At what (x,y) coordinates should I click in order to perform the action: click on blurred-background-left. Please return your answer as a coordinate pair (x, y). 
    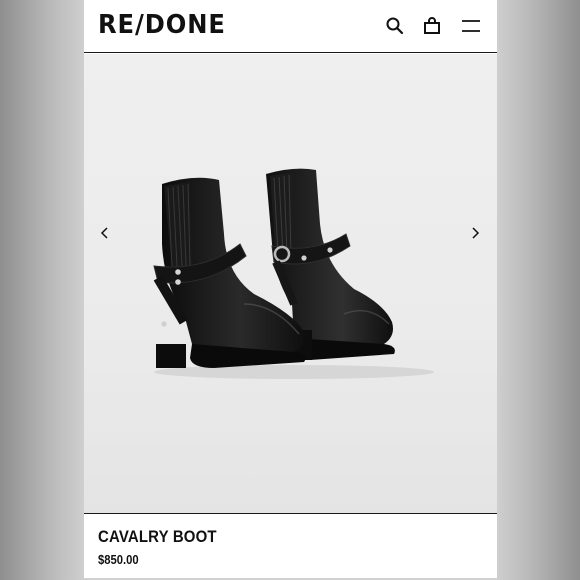
    Looking at the image, I should click on (42, 290).